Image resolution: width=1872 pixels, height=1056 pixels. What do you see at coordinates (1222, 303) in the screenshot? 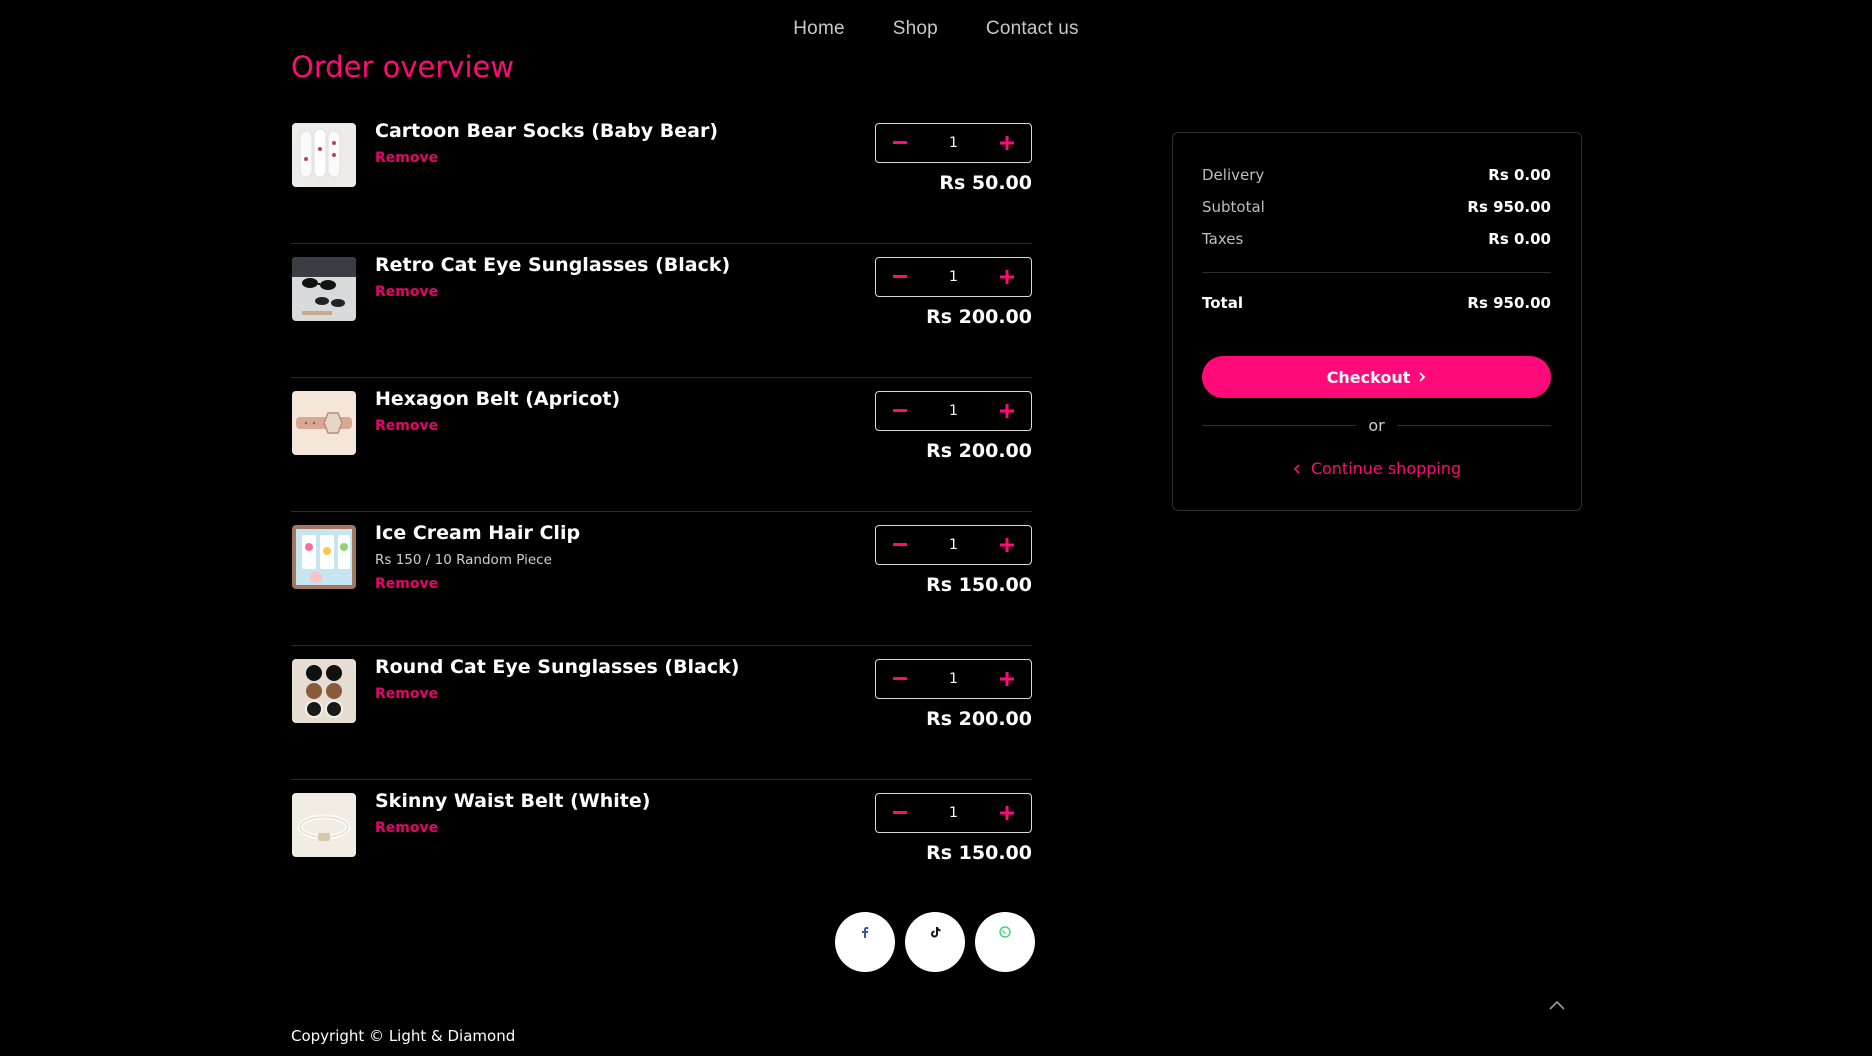
I see `total-label: Total` at bounding box center [1222, 303].